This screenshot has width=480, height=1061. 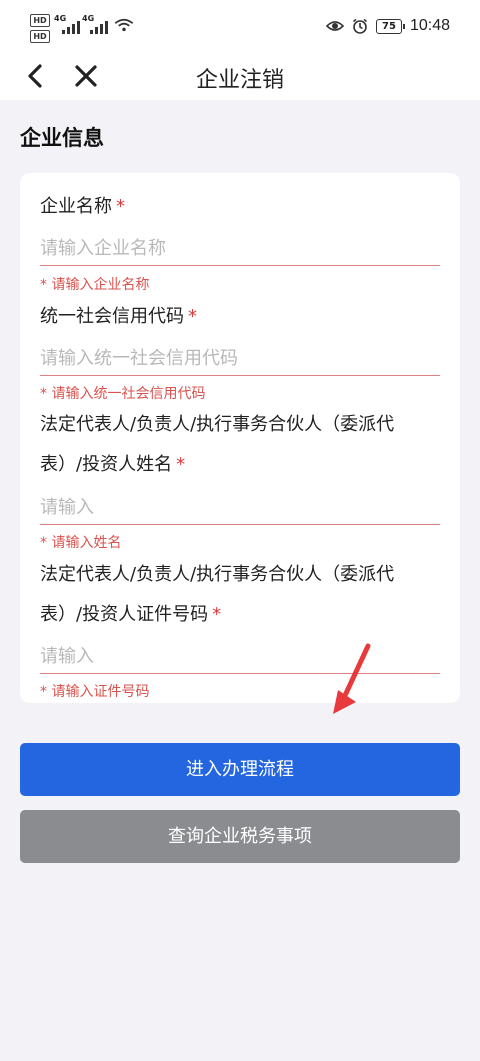 What do you see at coordinates (217, 444) in the screenshot?
I see `representative-name-label: 法定代表人/负责人/执行事务合伙人（委派代 表）/投资人姓名 *` at bounding box center [217, 444].